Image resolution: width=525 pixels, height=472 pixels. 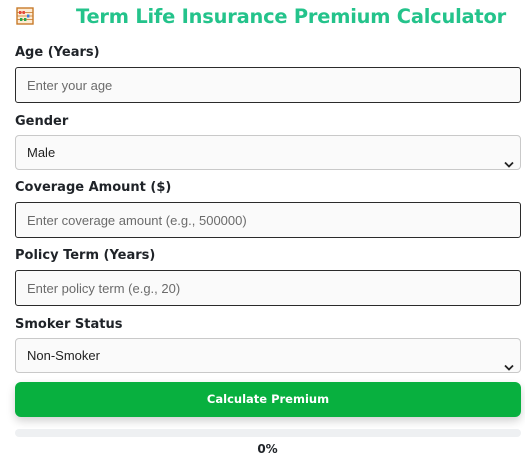 What do you see at coordinates (268, 220) in the screenshot?
I see `coverage-input` at bounding box center [268, 220].